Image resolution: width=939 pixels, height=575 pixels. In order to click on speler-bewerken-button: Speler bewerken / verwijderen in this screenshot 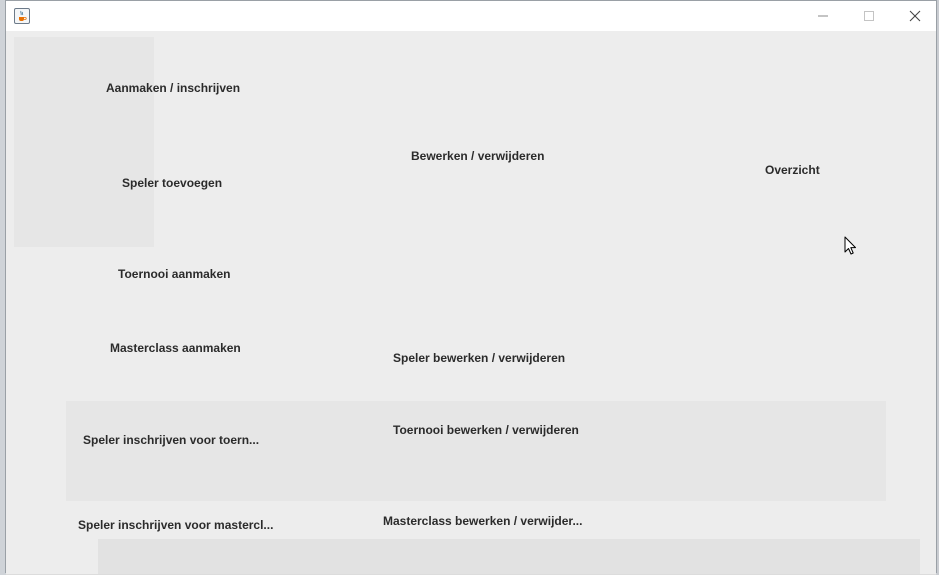, I will do `click(479, 358)`.